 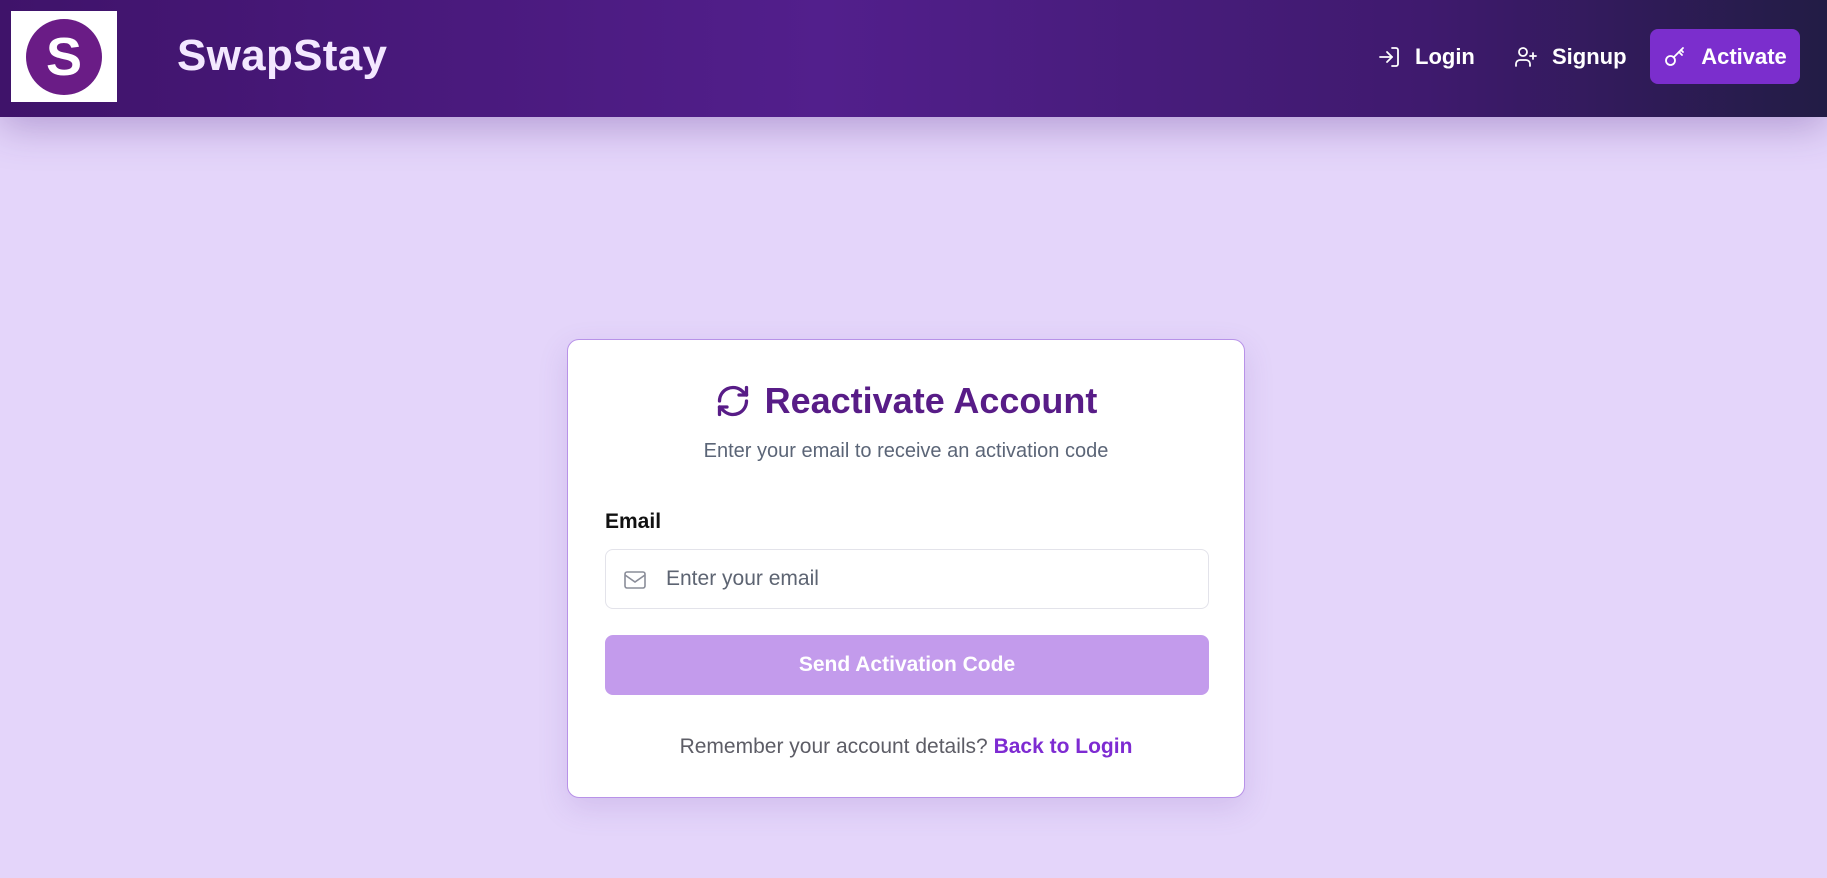 What do you see at coordinates (1445, 56) in the screenshot?
I see `nav-login-label: Login` at bounding box center [1445, 56].